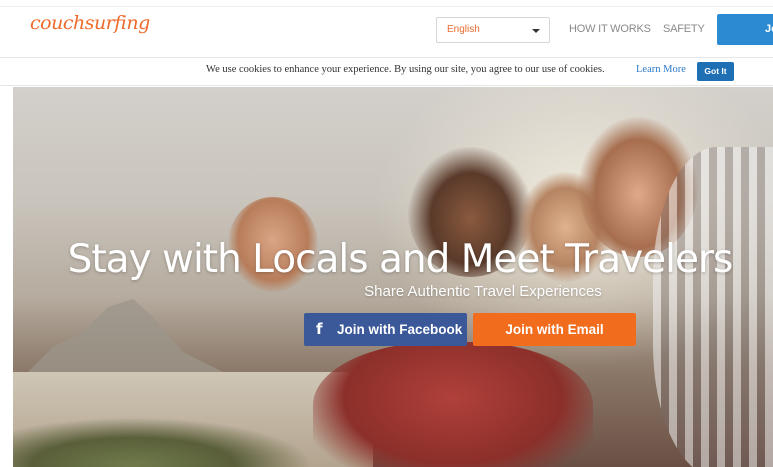  Describe the element at coordinates (610, 29) in the screenshot. I see `nav-how-it-works-link: HOW IT WORKS` at that location.